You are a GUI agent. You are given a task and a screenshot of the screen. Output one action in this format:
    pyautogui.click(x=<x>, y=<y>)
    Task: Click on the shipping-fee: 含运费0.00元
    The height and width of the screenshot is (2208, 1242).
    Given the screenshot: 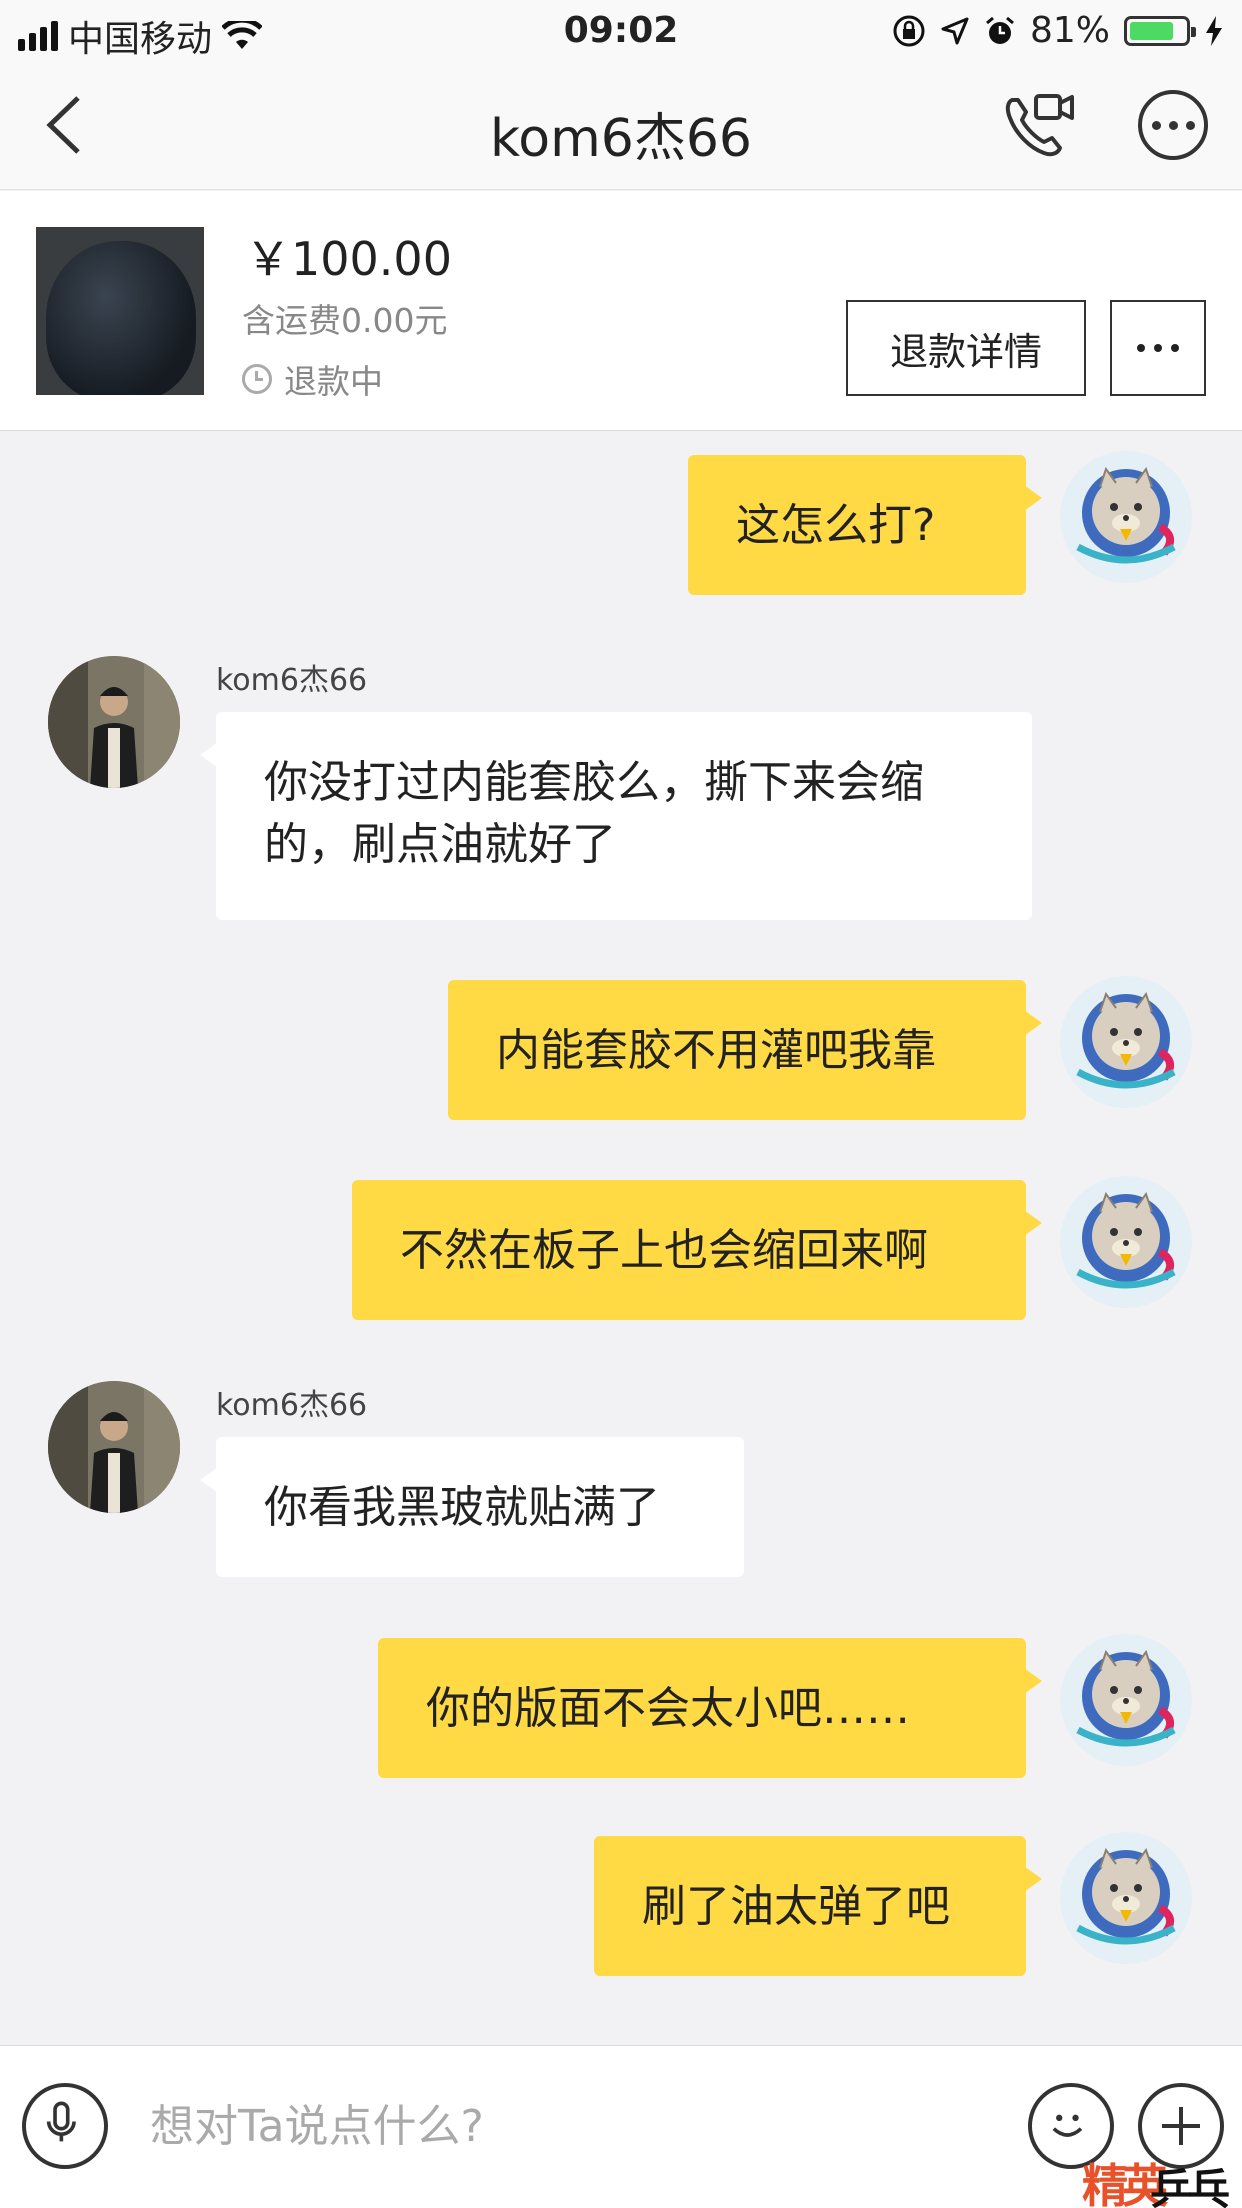 What is the action you would take?
    pyautogui.click(x=345, y=320)
    